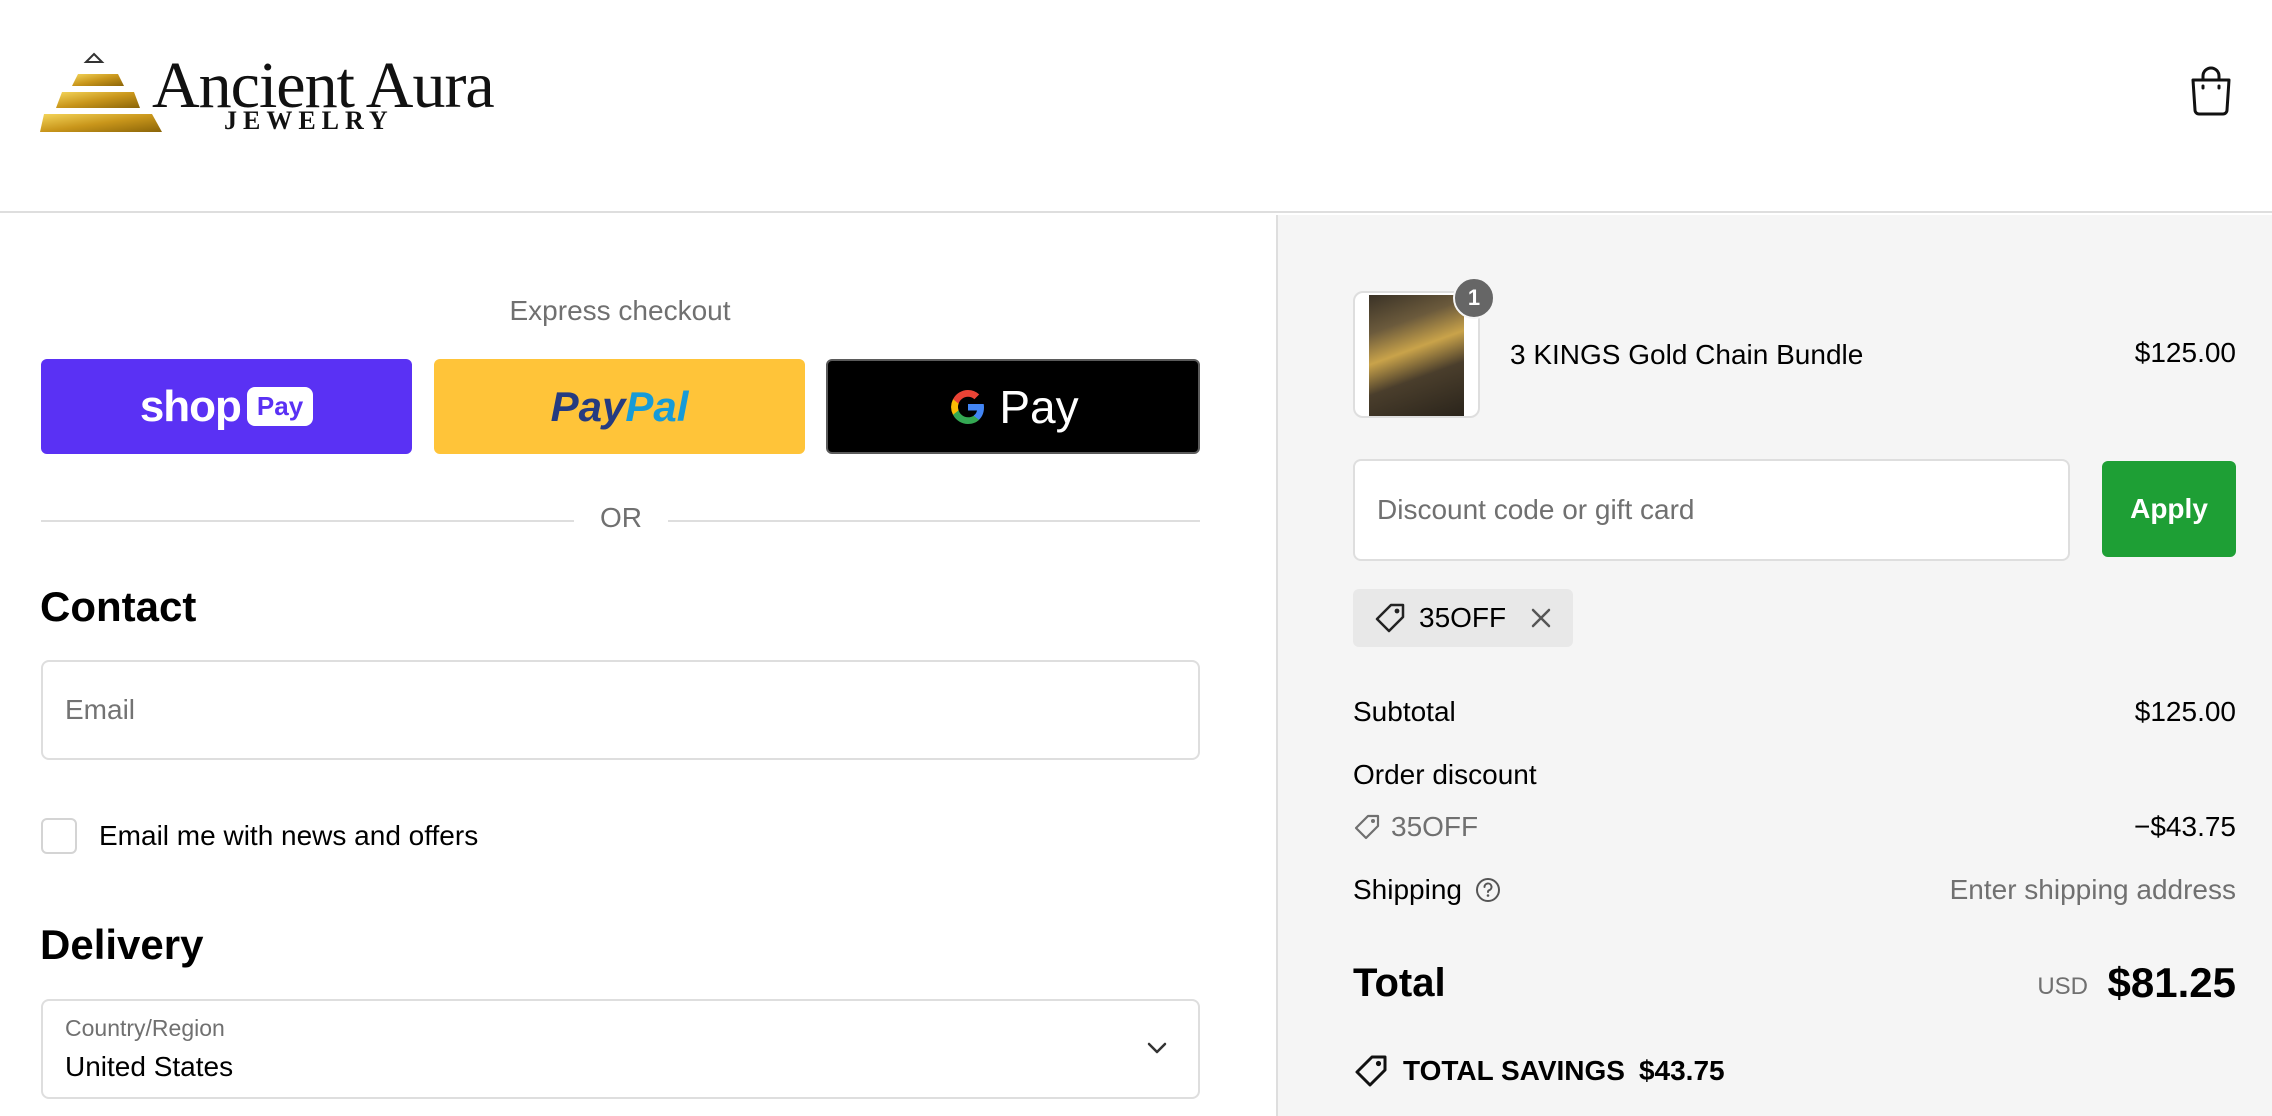  Describe the element at coordinates (1794, 827) in the screenshot. I see `discount-code-row: 35OFF −$43.75` at that location.